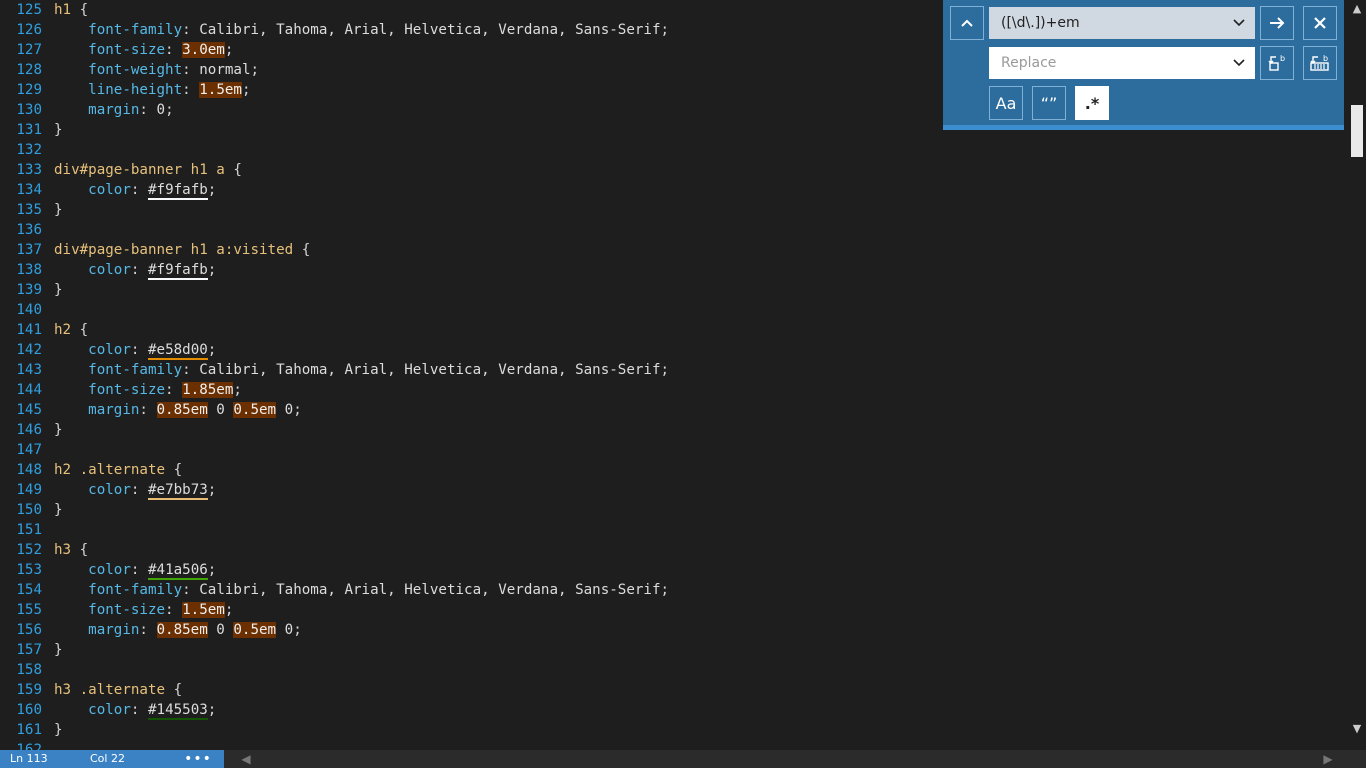 The width and height of the screenshot is (1366, 768). I want to click on code-line: 149 color: #e7bb73;, so click(674, 490).